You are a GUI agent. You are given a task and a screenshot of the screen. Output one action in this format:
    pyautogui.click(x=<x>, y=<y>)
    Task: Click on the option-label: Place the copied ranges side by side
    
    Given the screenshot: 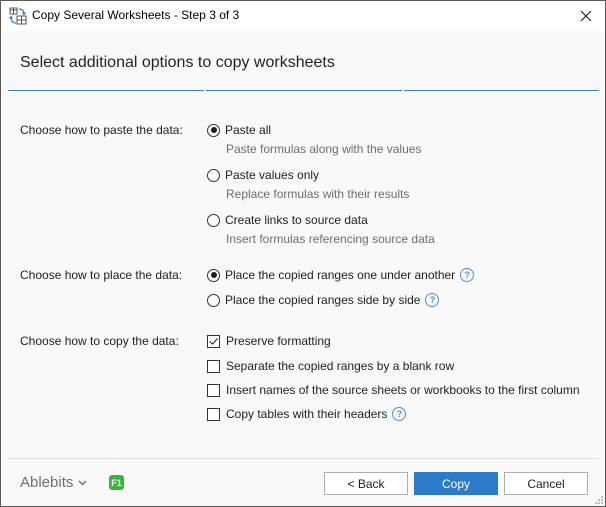 What is the action you would take?
    pyautogui.click(x=323, y=300)
    